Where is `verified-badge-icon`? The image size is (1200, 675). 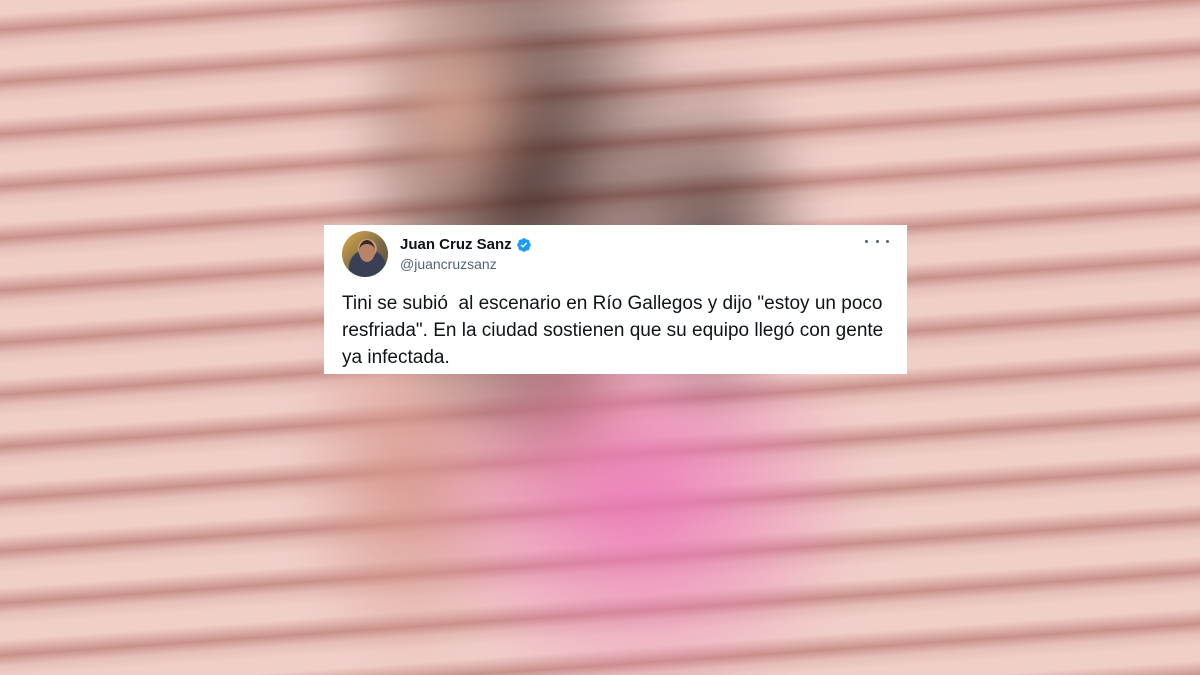 verified-badge-icon is located at coordinates (523, 244).